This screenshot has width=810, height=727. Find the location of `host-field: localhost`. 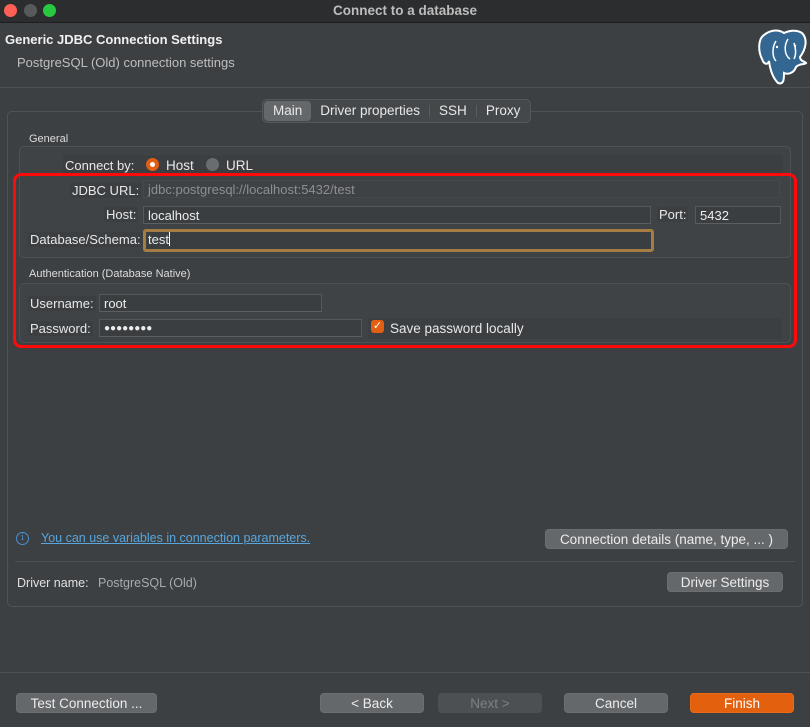

host-field: localhost is located at coordinates (397, 215).